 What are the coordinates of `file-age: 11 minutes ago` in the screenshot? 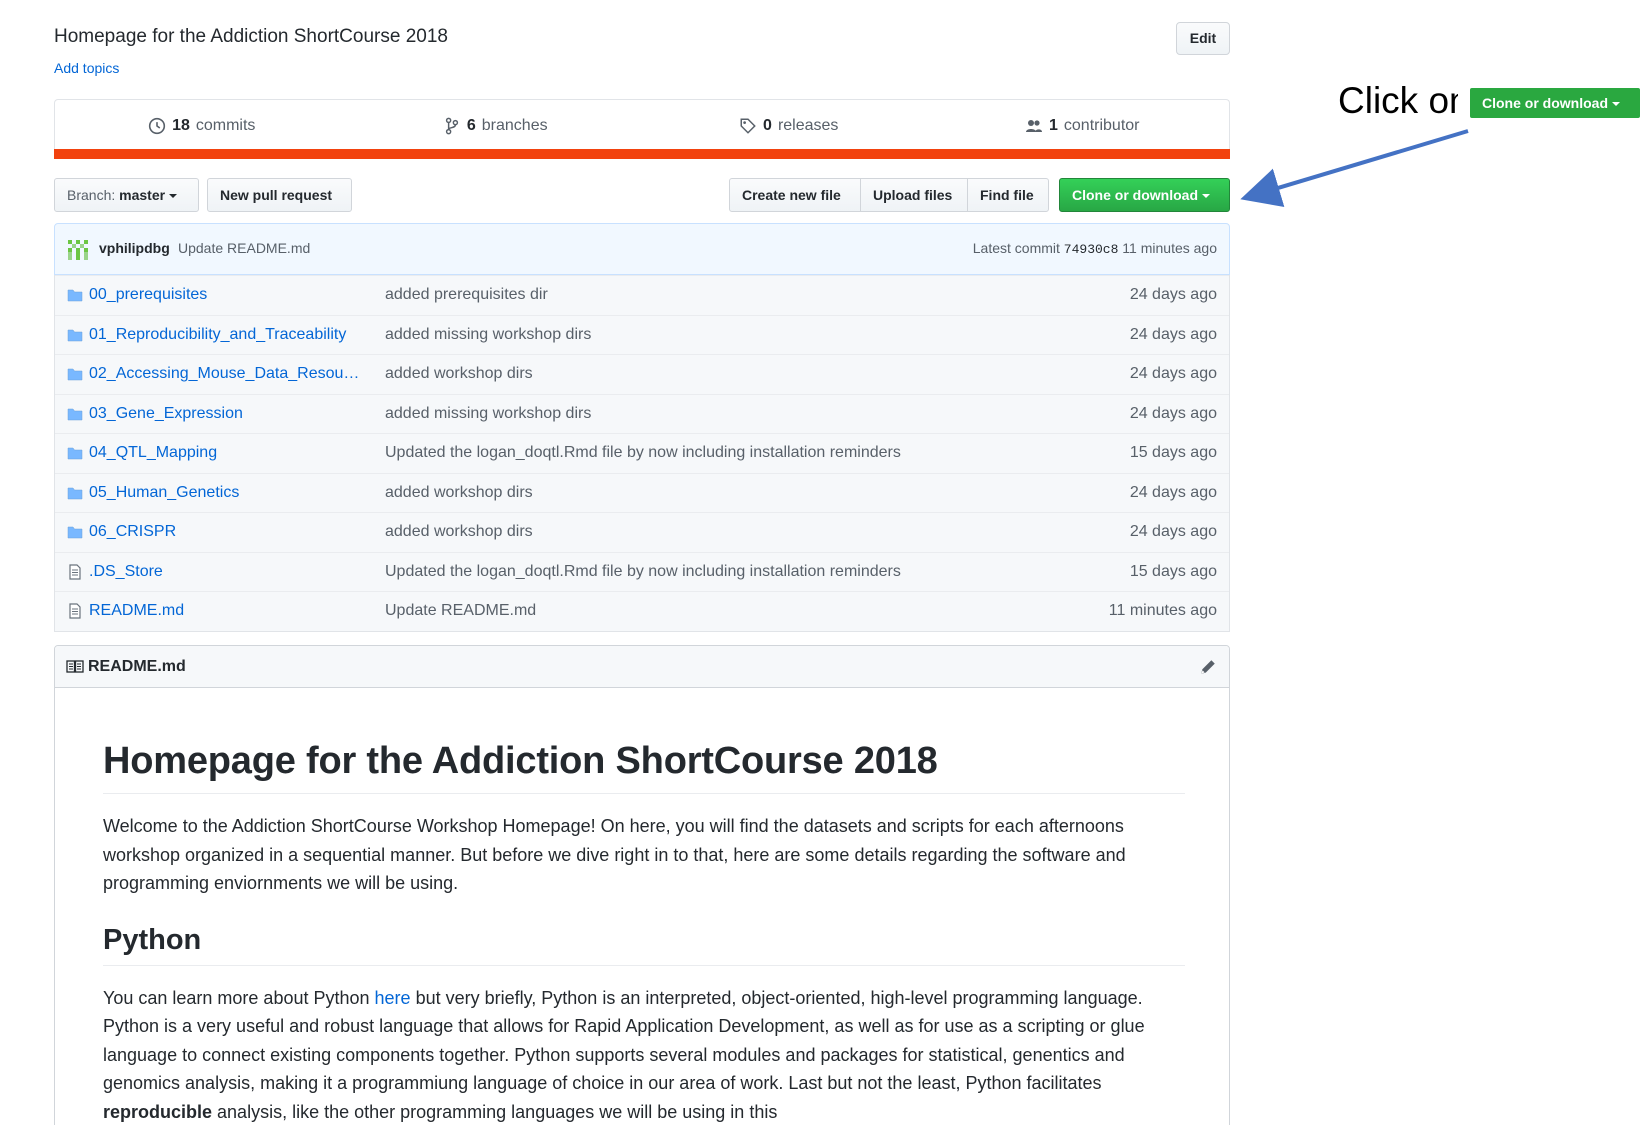 It's located at (1162, 610).